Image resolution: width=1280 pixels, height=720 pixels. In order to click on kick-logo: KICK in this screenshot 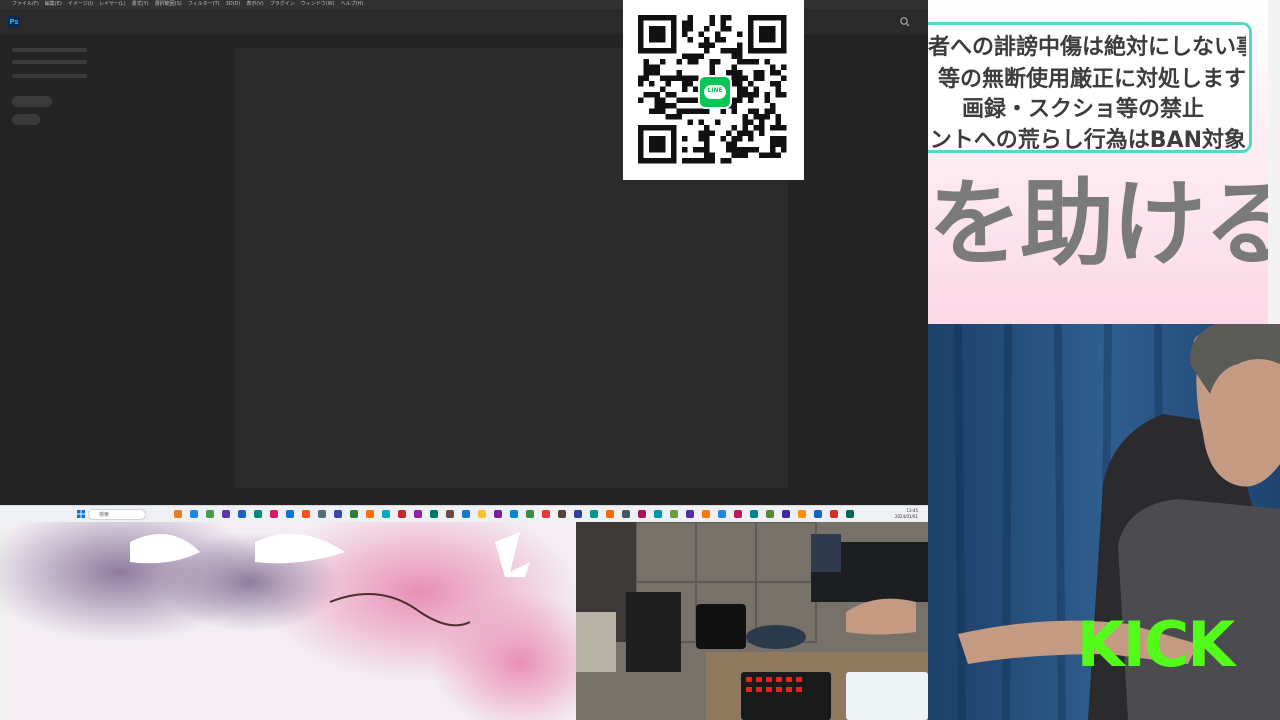, I will do `click(1158, 643)`.